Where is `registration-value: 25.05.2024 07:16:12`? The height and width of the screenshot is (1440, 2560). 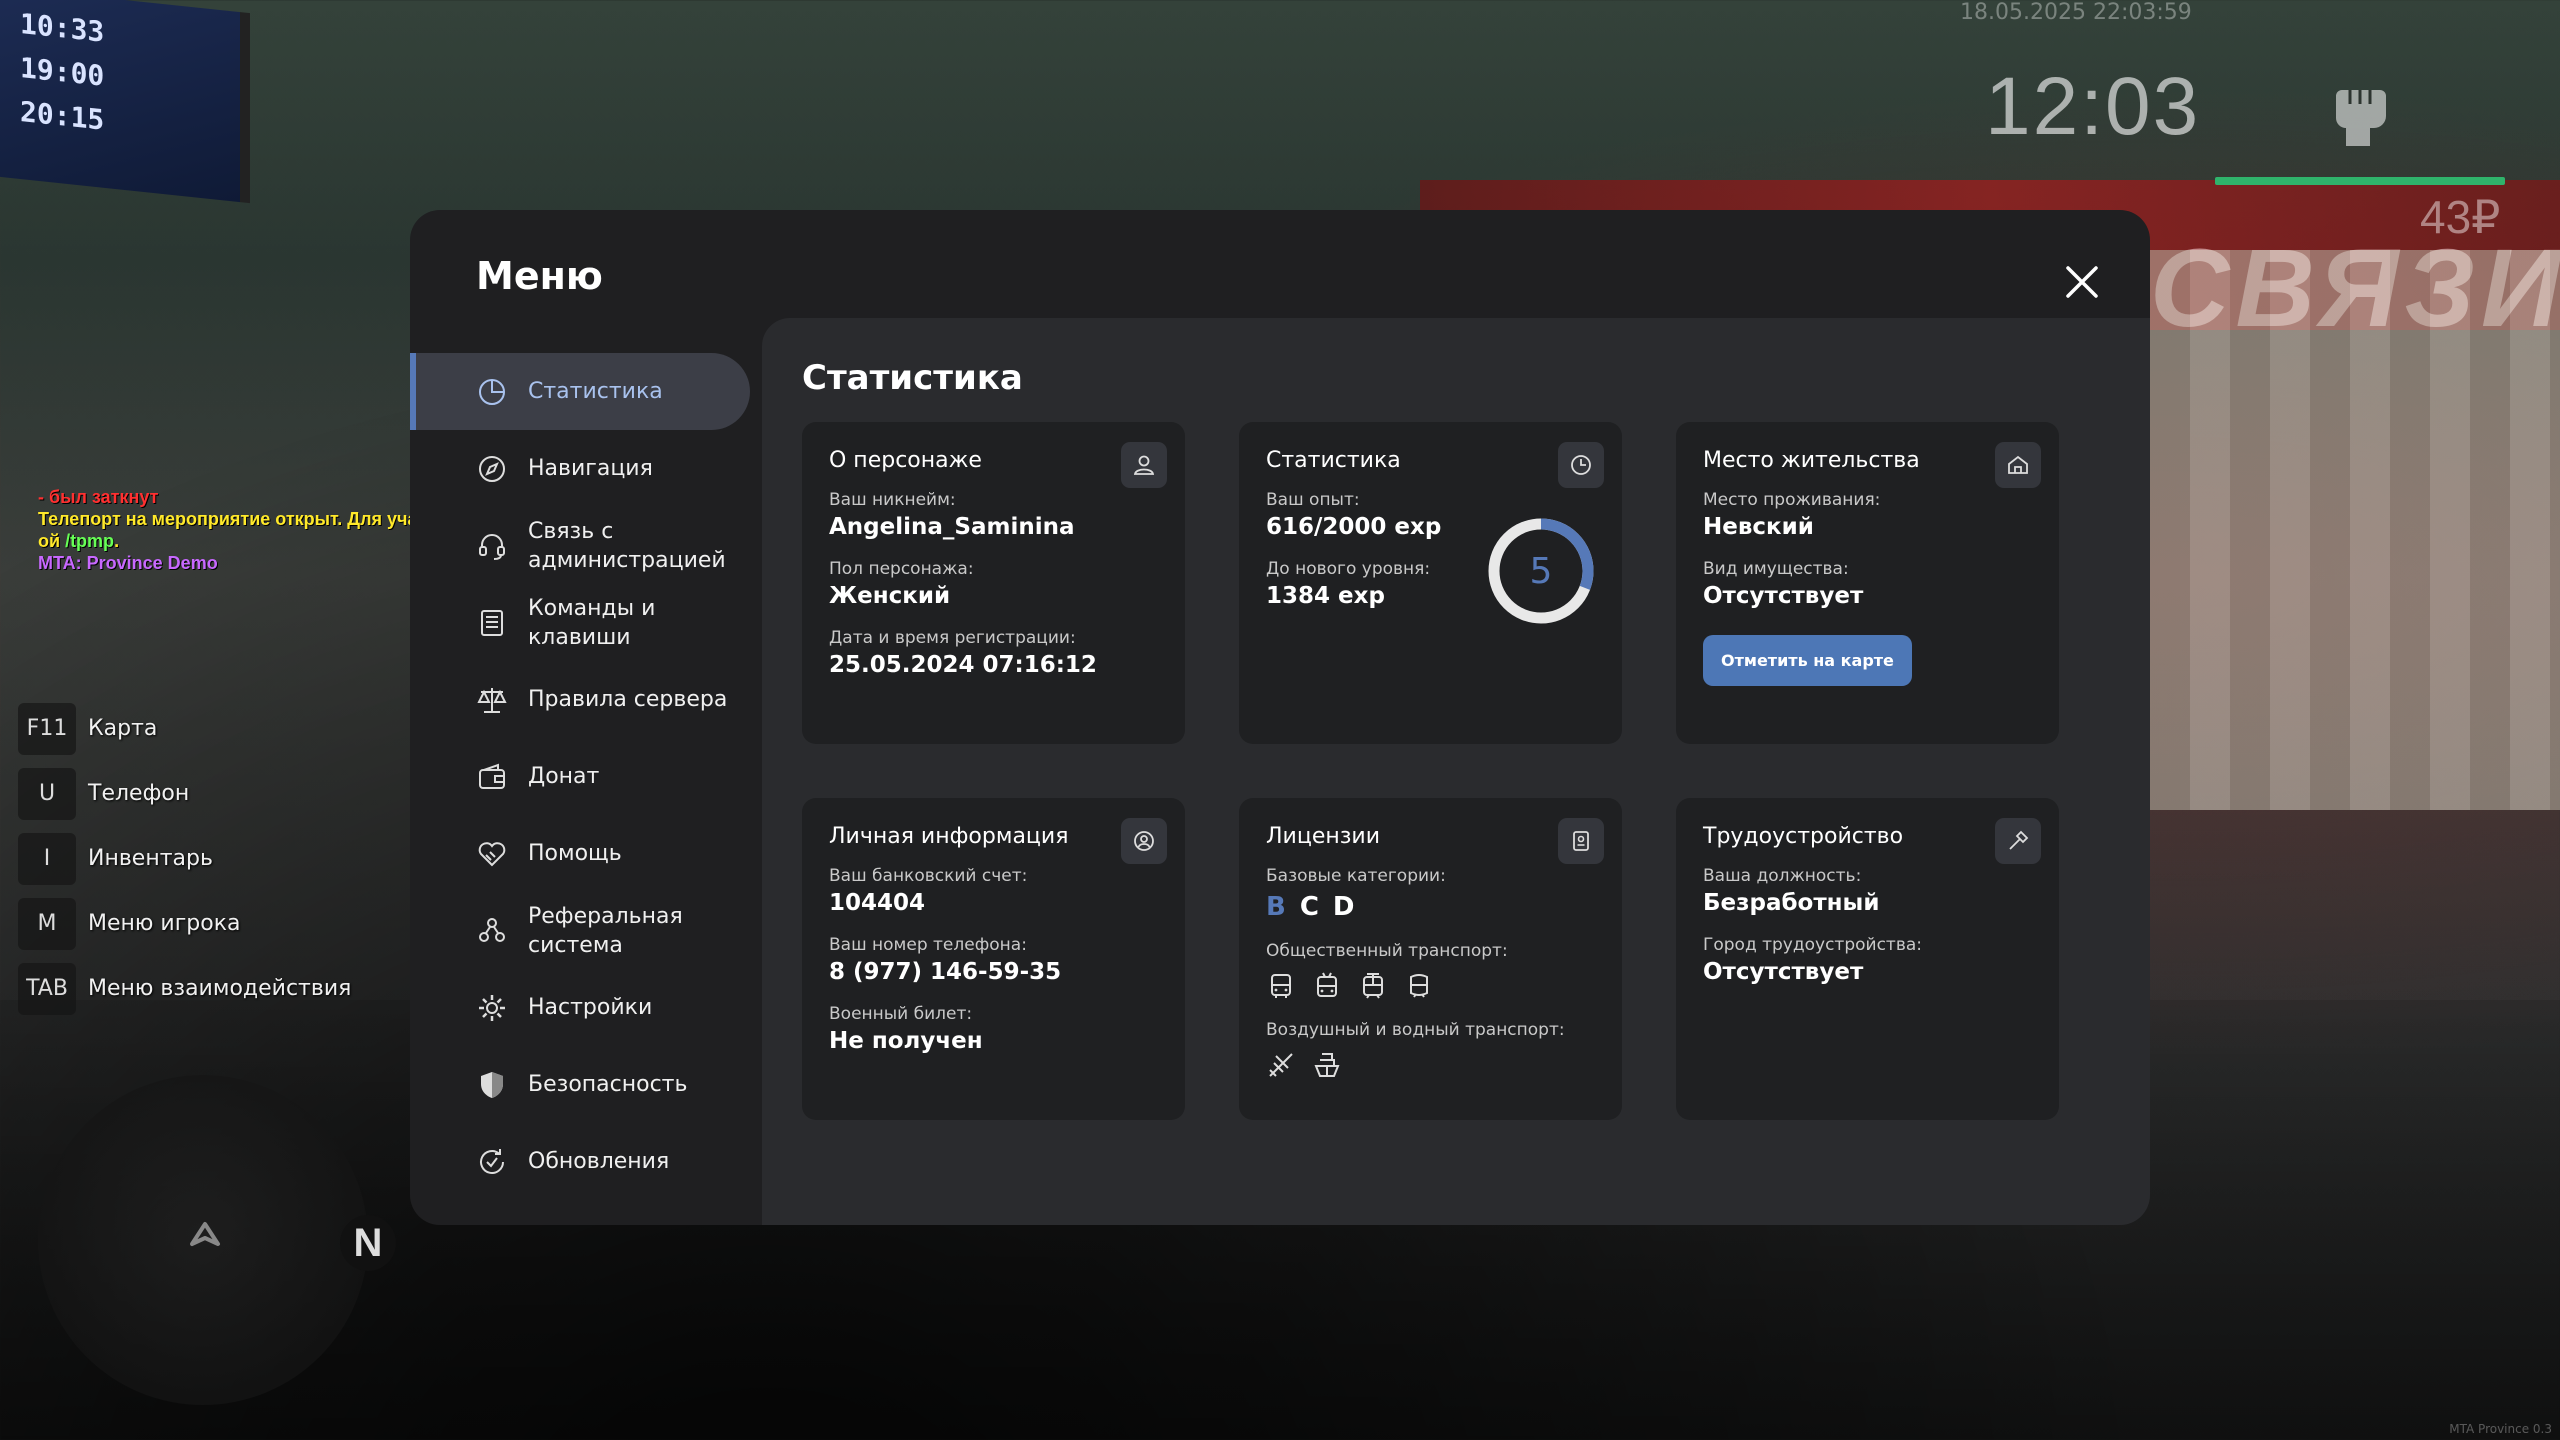
registration-value: 25.05.2024 07:16:12 is located at coordinates (963, 665).